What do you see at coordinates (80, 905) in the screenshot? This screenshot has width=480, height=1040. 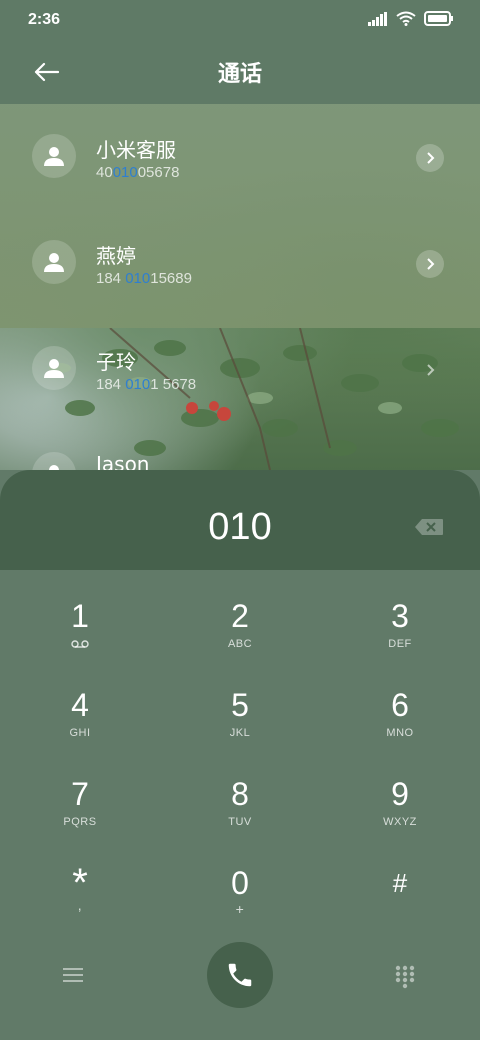 I see `key-letters: ,` at bounding box center [80, 905].